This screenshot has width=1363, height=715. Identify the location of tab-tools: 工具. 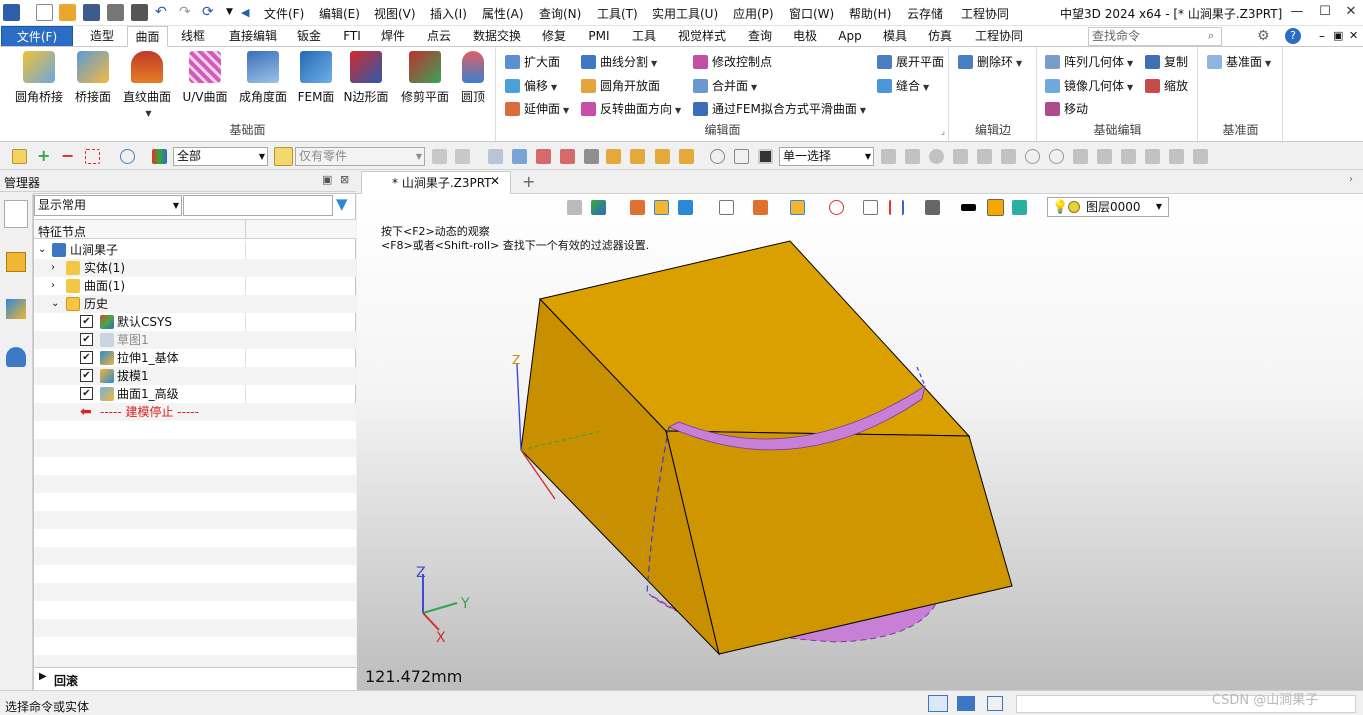
(644, 36).